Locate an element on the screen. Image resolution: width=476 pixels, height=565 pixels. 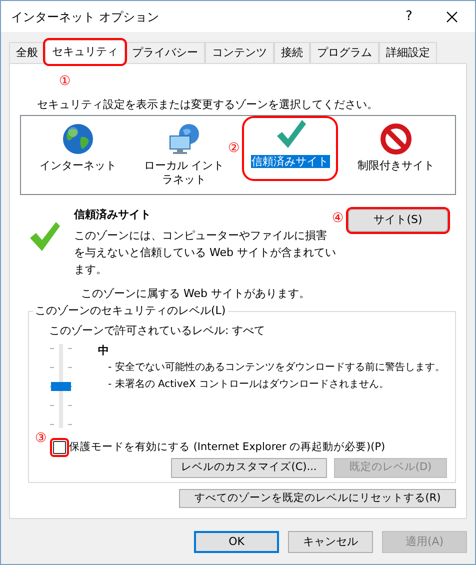
annotation-number: ③ is located at coordinates (41, 438).